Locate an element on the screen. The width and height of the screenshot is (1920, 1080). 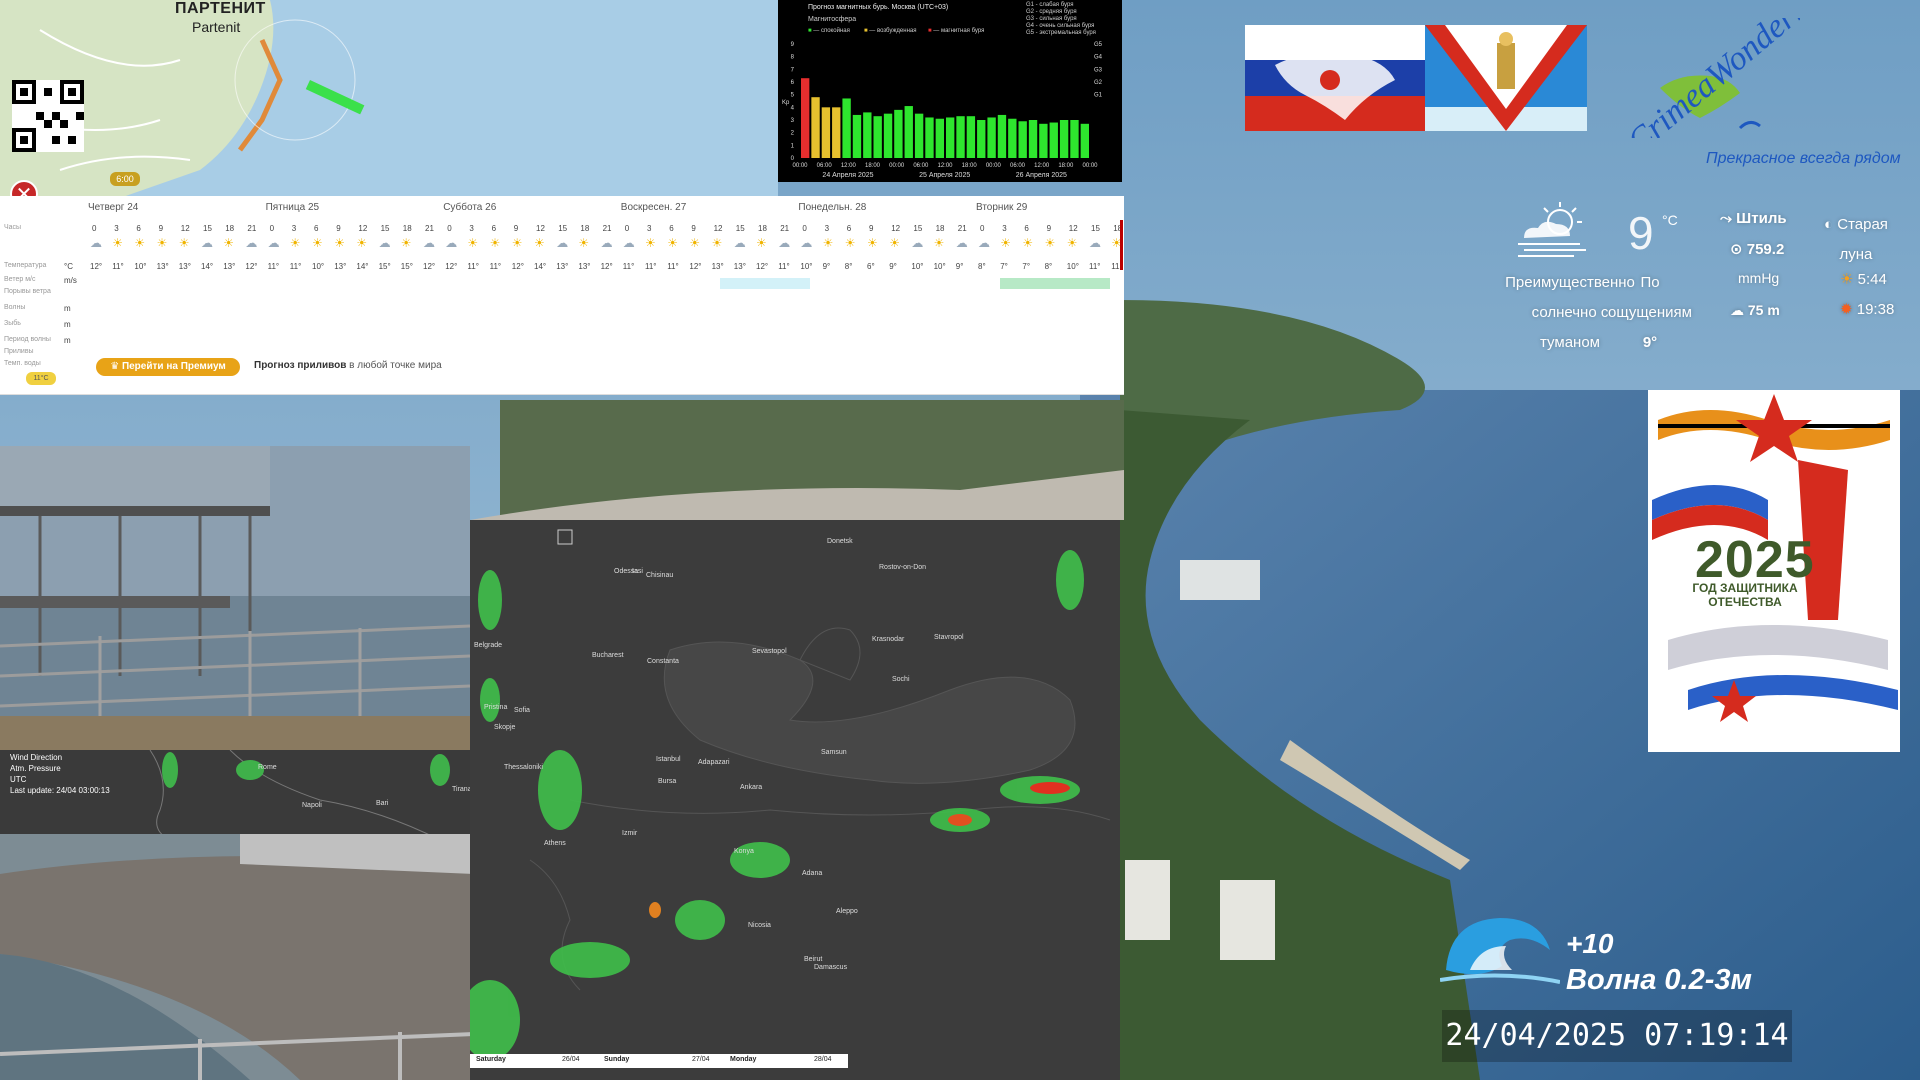
tides-forecast-link: Прогноз приливов в любой точке мира is located at coordinates (348, 365).